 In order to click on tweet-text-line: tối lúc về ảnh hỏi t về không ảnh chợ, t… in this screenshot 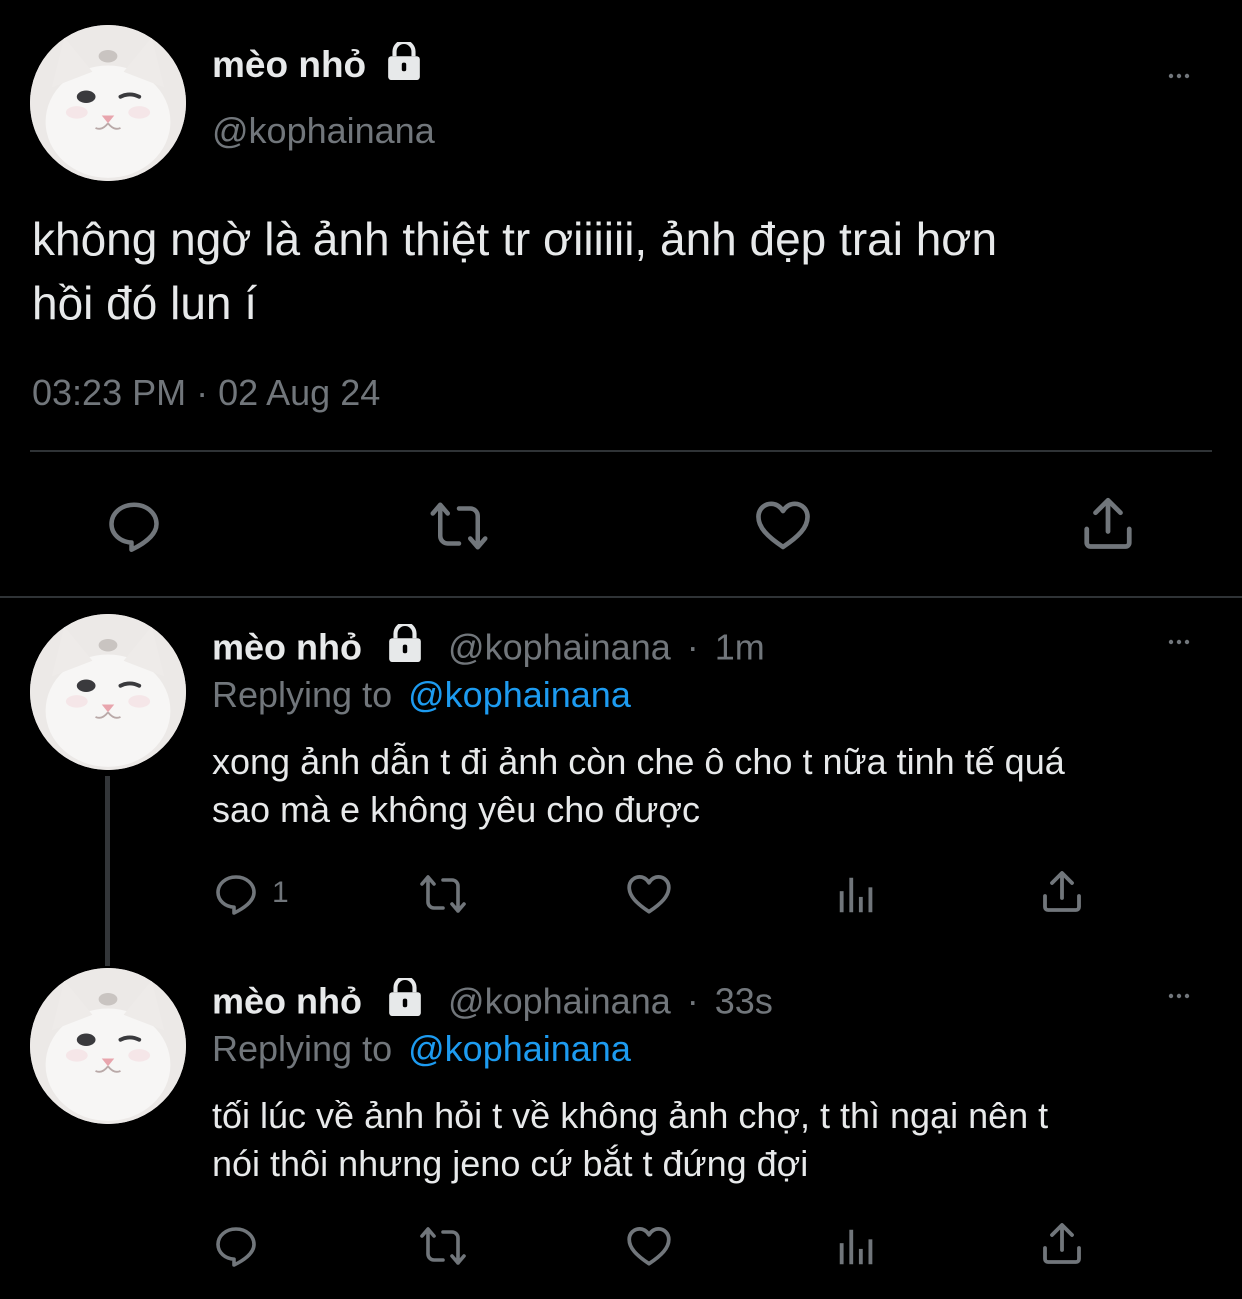, I will do `click(630, 1115)`.